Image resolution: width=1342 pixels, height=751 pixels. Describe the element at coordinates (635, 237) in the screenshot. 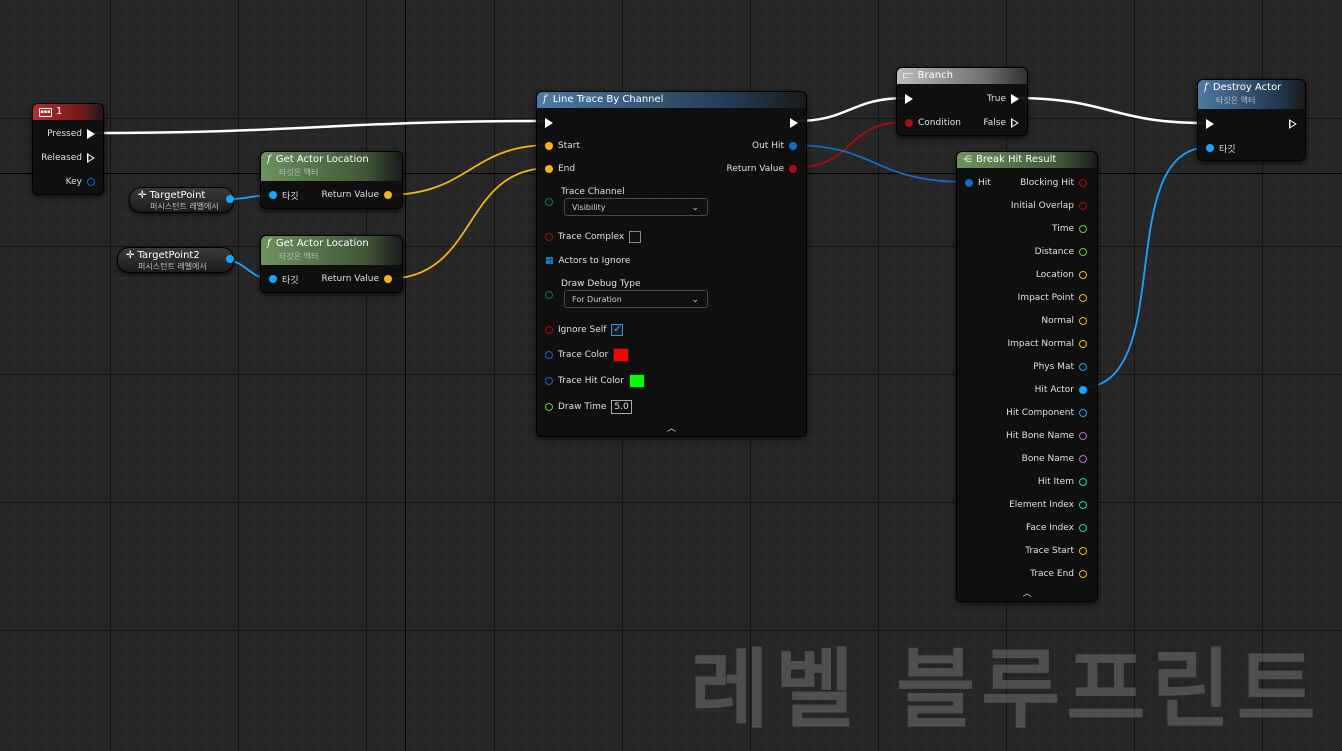

I see `trace-complex-checkbox` at that location.